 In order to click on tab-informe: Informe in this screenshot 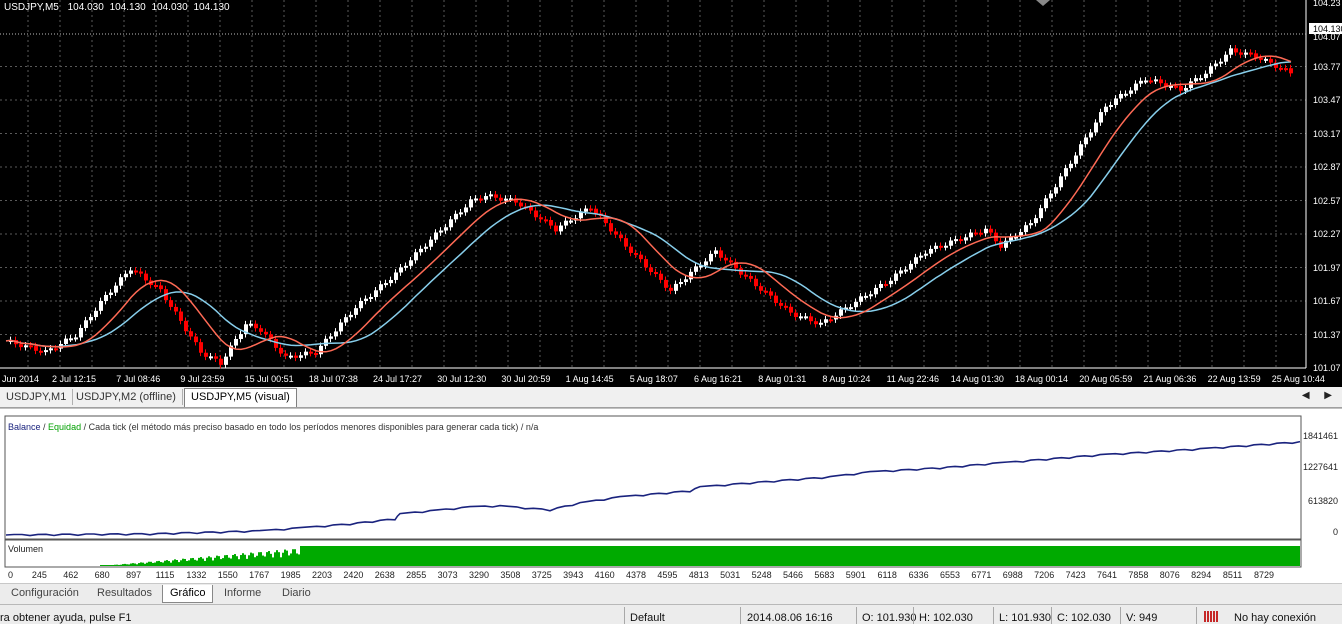, I will do `click(242, 593)`.